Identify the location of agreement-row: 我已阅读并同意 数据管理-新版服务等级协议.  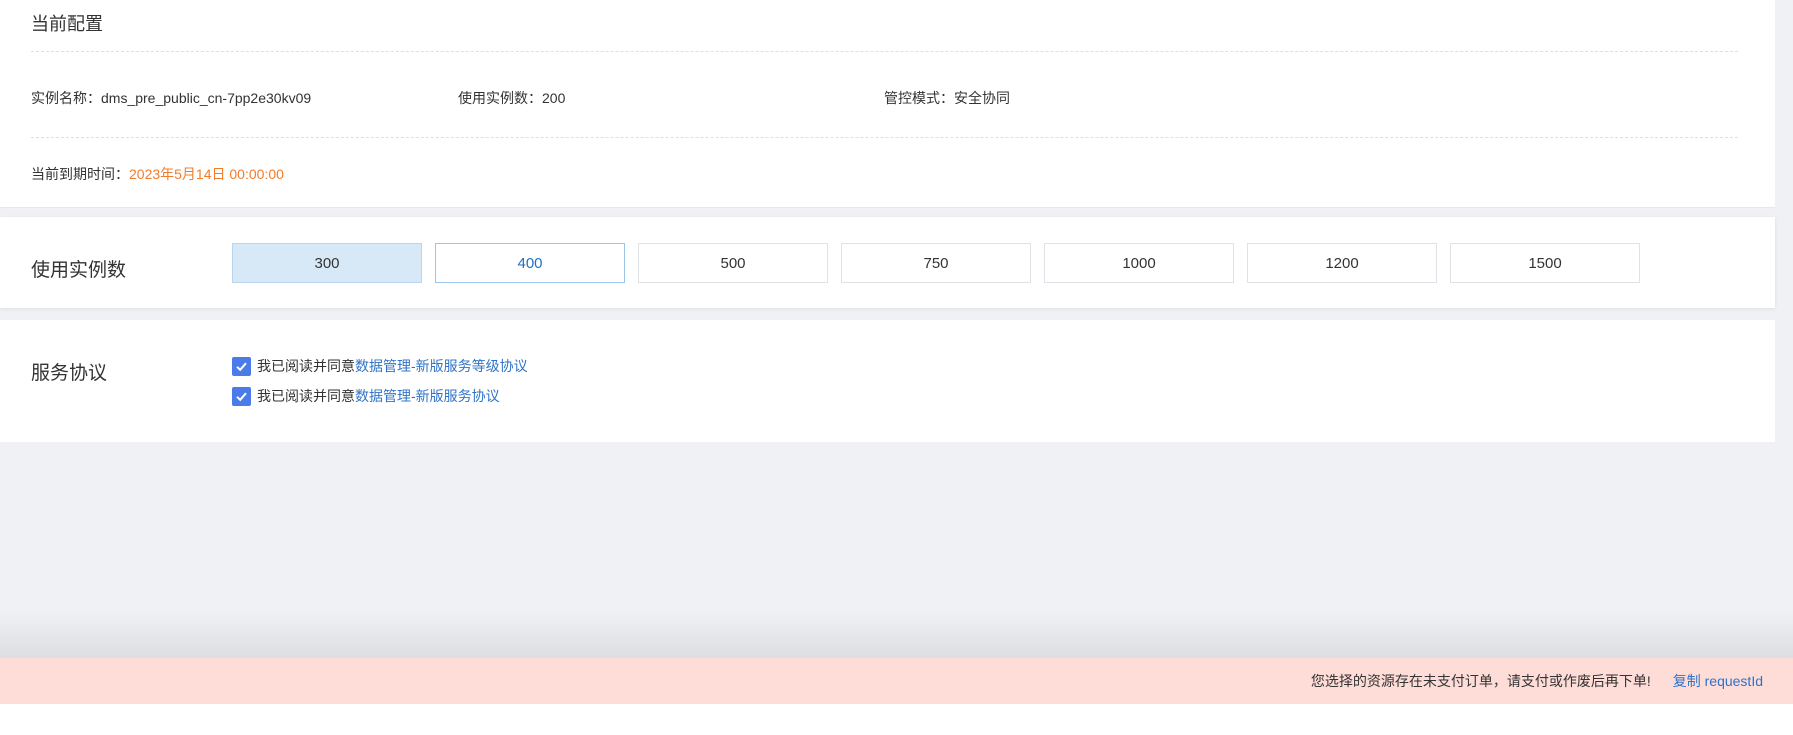
(380, 366).